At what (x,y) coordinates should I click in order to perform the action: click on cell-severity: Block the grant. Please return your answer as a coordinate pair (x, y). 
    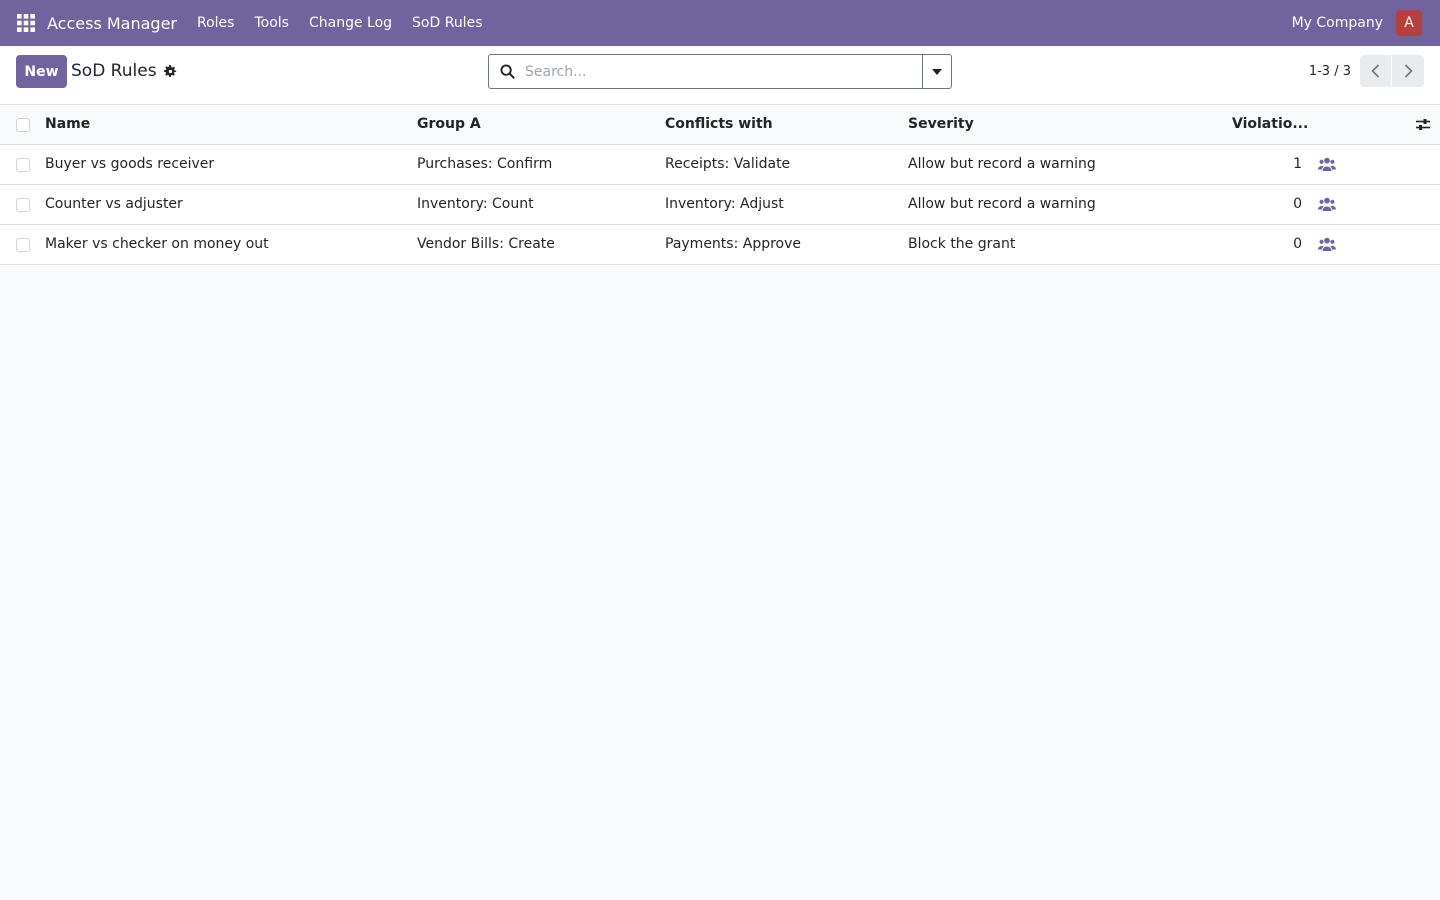
    Looking at the image, I should click on (962, 244).